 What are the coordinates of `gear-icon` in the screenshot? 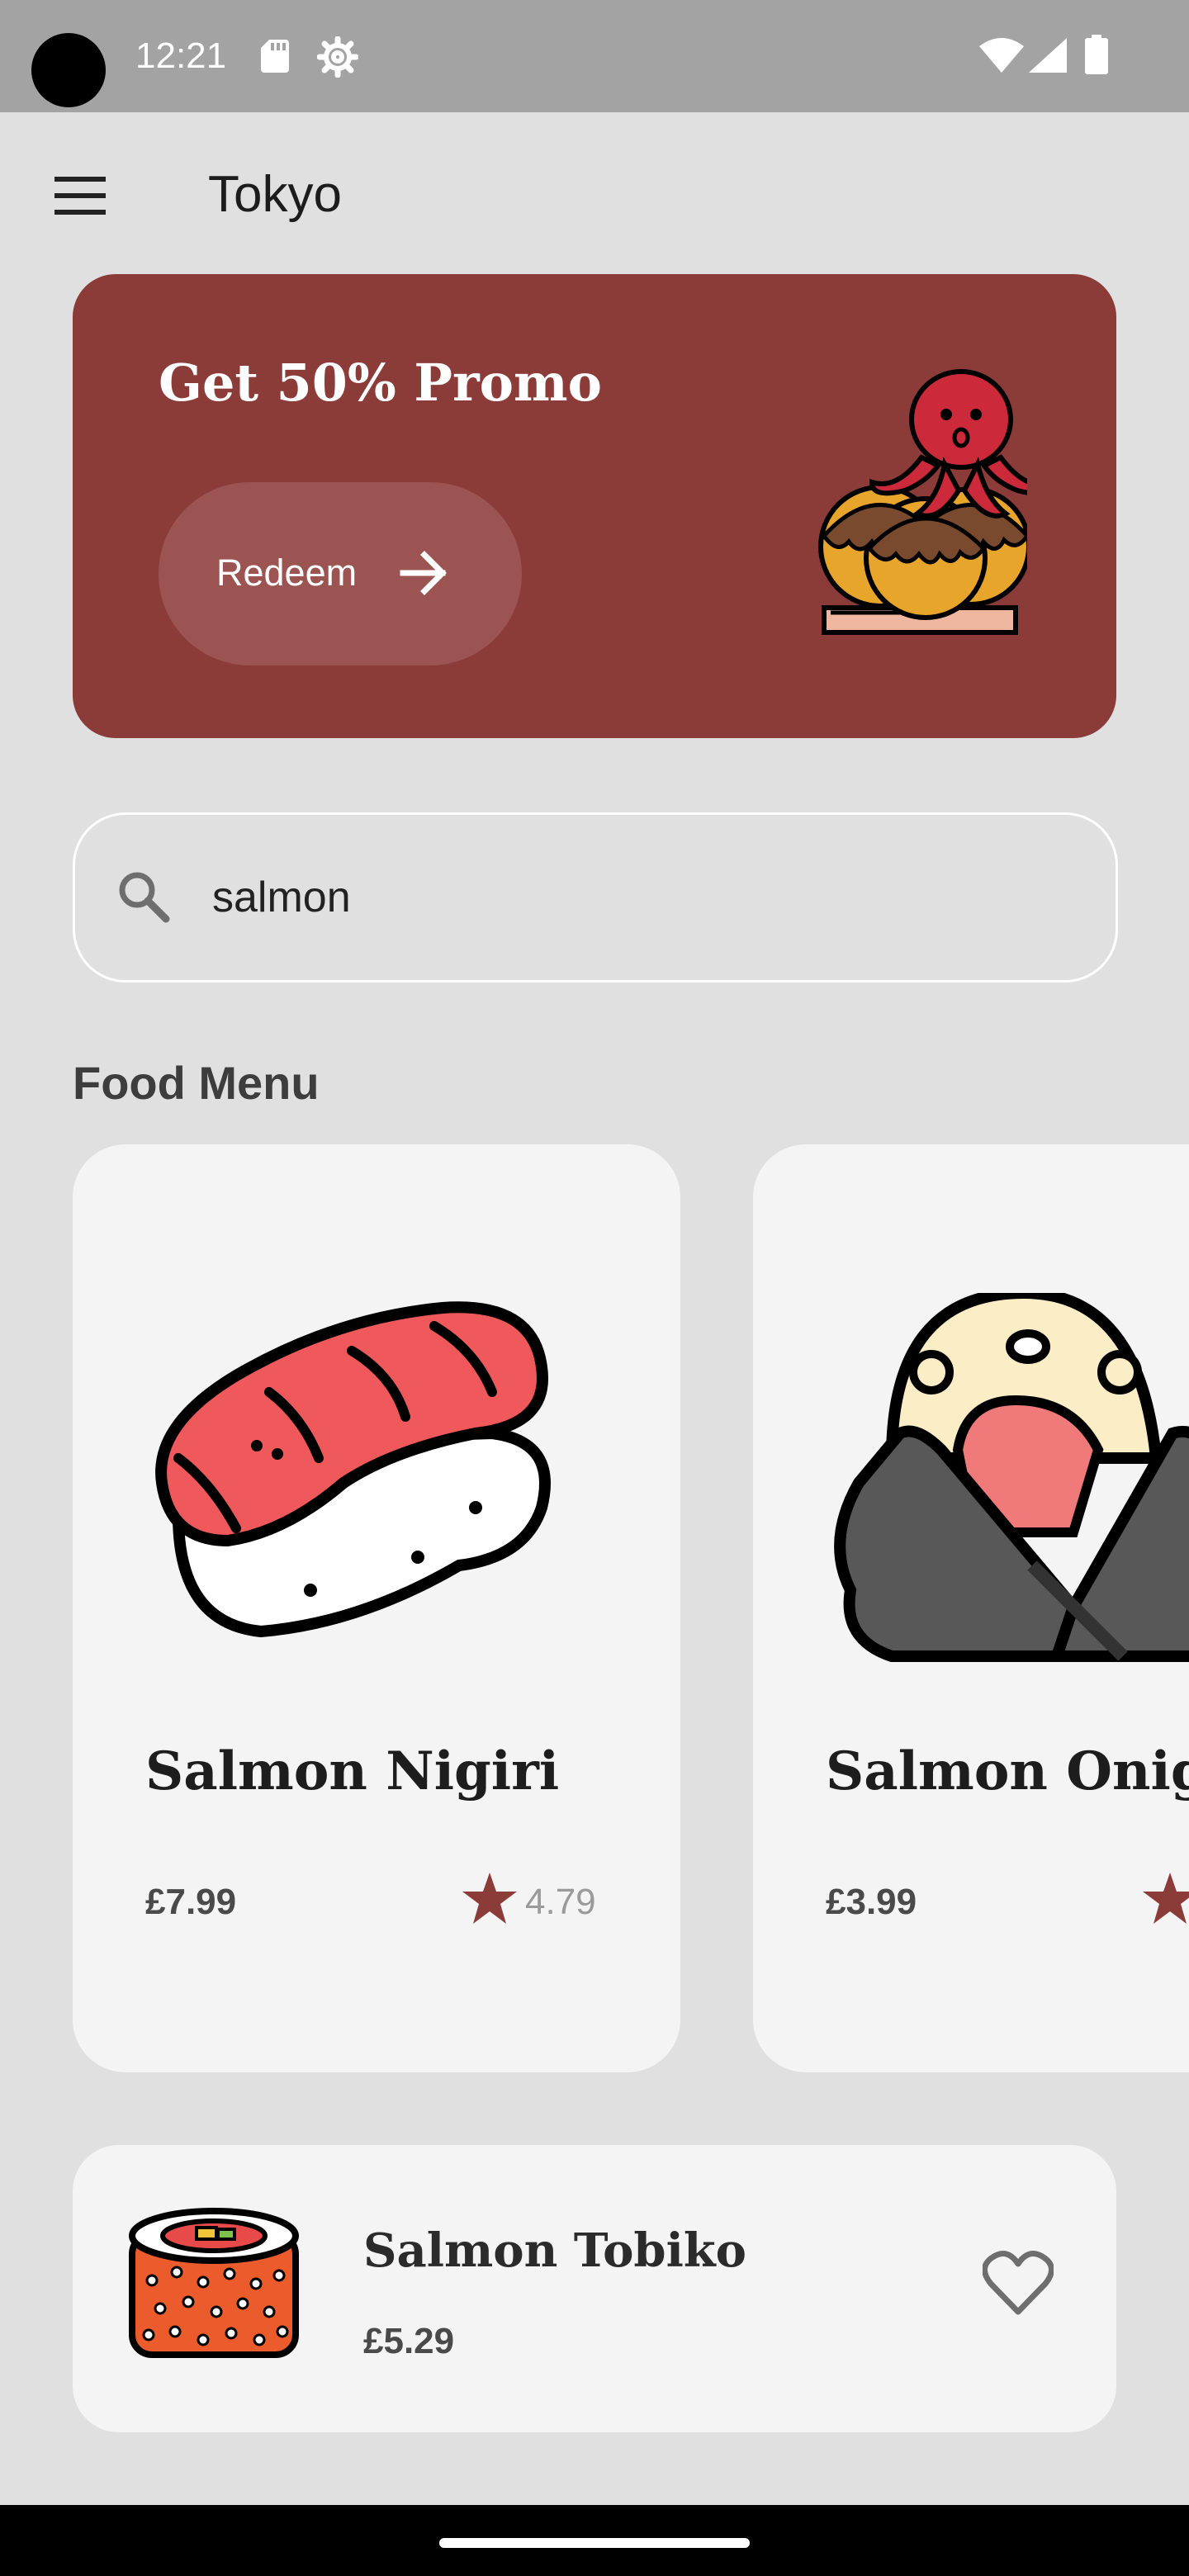 It's located at (337, 57).